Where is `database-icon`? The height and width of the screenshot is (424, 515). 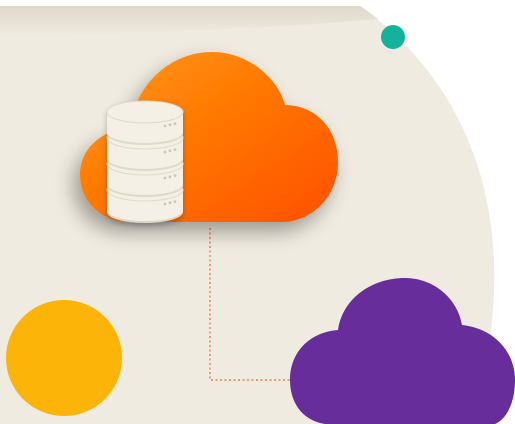 database-icon is located at coordinates (145, 161).